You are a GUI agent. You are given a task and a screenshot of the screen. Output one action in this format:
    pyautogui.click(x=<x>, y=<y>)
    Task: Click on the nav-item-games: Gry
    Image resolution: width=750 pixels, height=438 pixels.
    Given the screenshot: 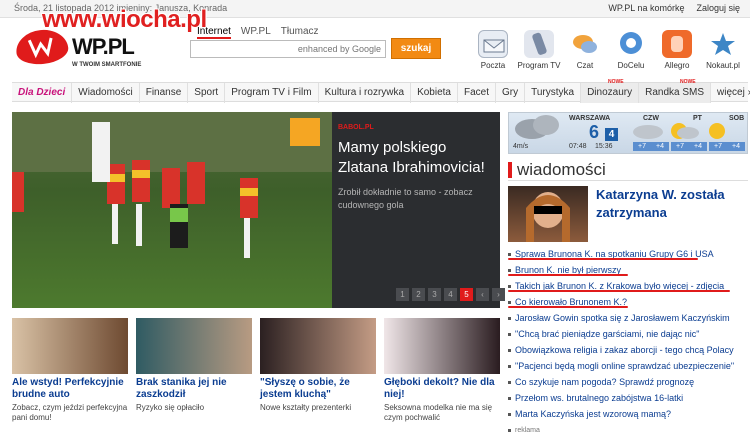 What is the action you would take?
    pyautogui.click(x=511, y=93)
    